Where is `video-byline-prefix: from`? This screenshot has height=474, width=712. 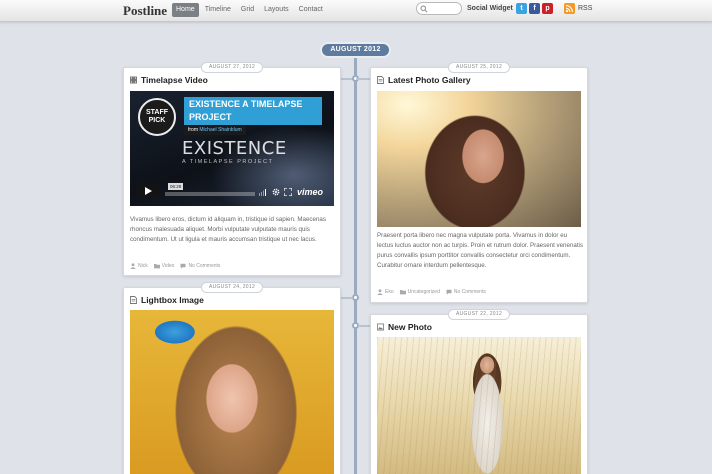
video-byline-prefix: from is located at coordinates (193, 130).